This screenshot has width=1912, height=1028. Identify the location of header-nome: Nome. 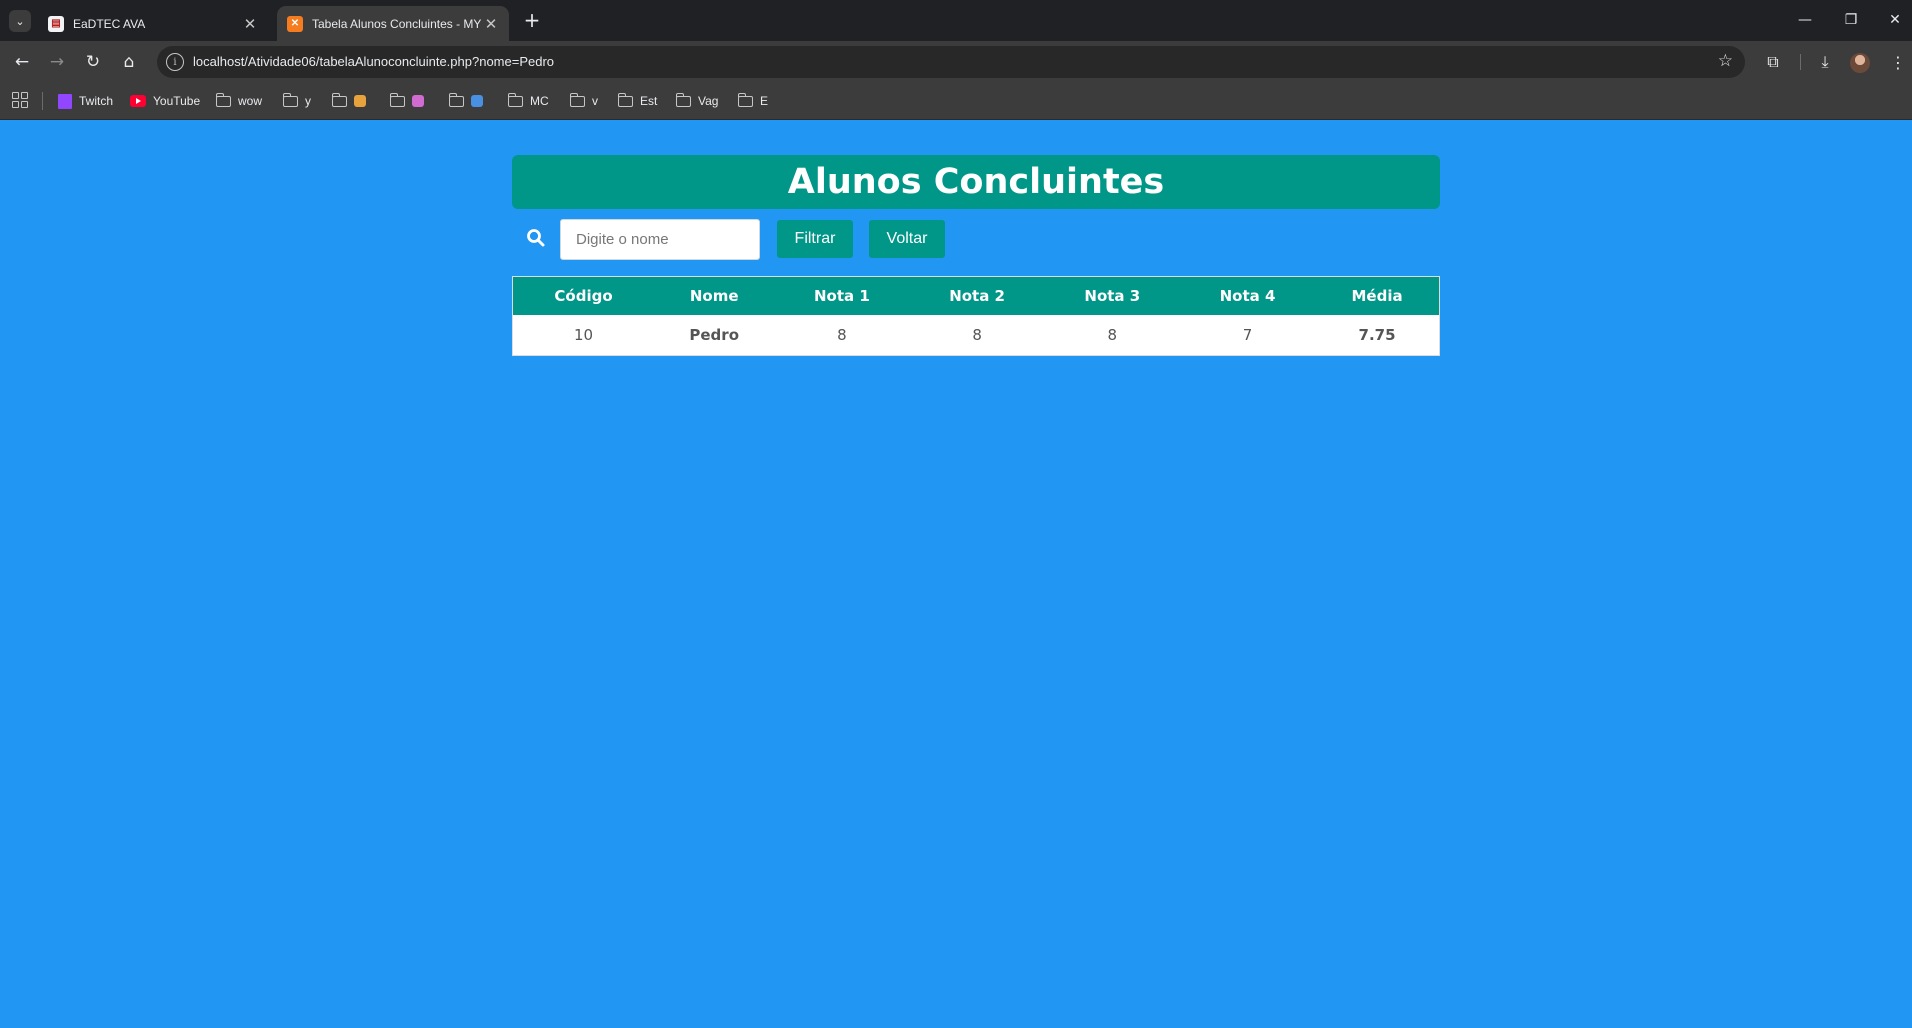
(714, 296).